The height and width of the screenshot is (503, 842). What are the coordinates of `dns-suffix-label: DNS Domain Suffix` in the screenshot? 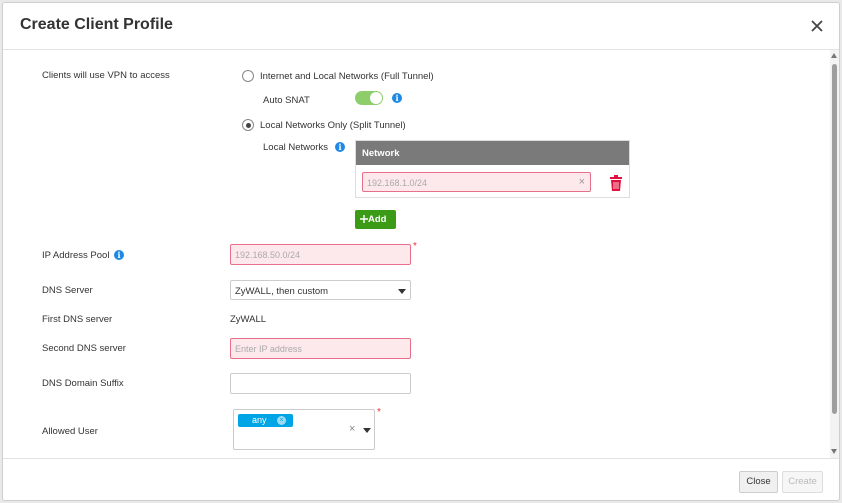 It's located at (83, 383).